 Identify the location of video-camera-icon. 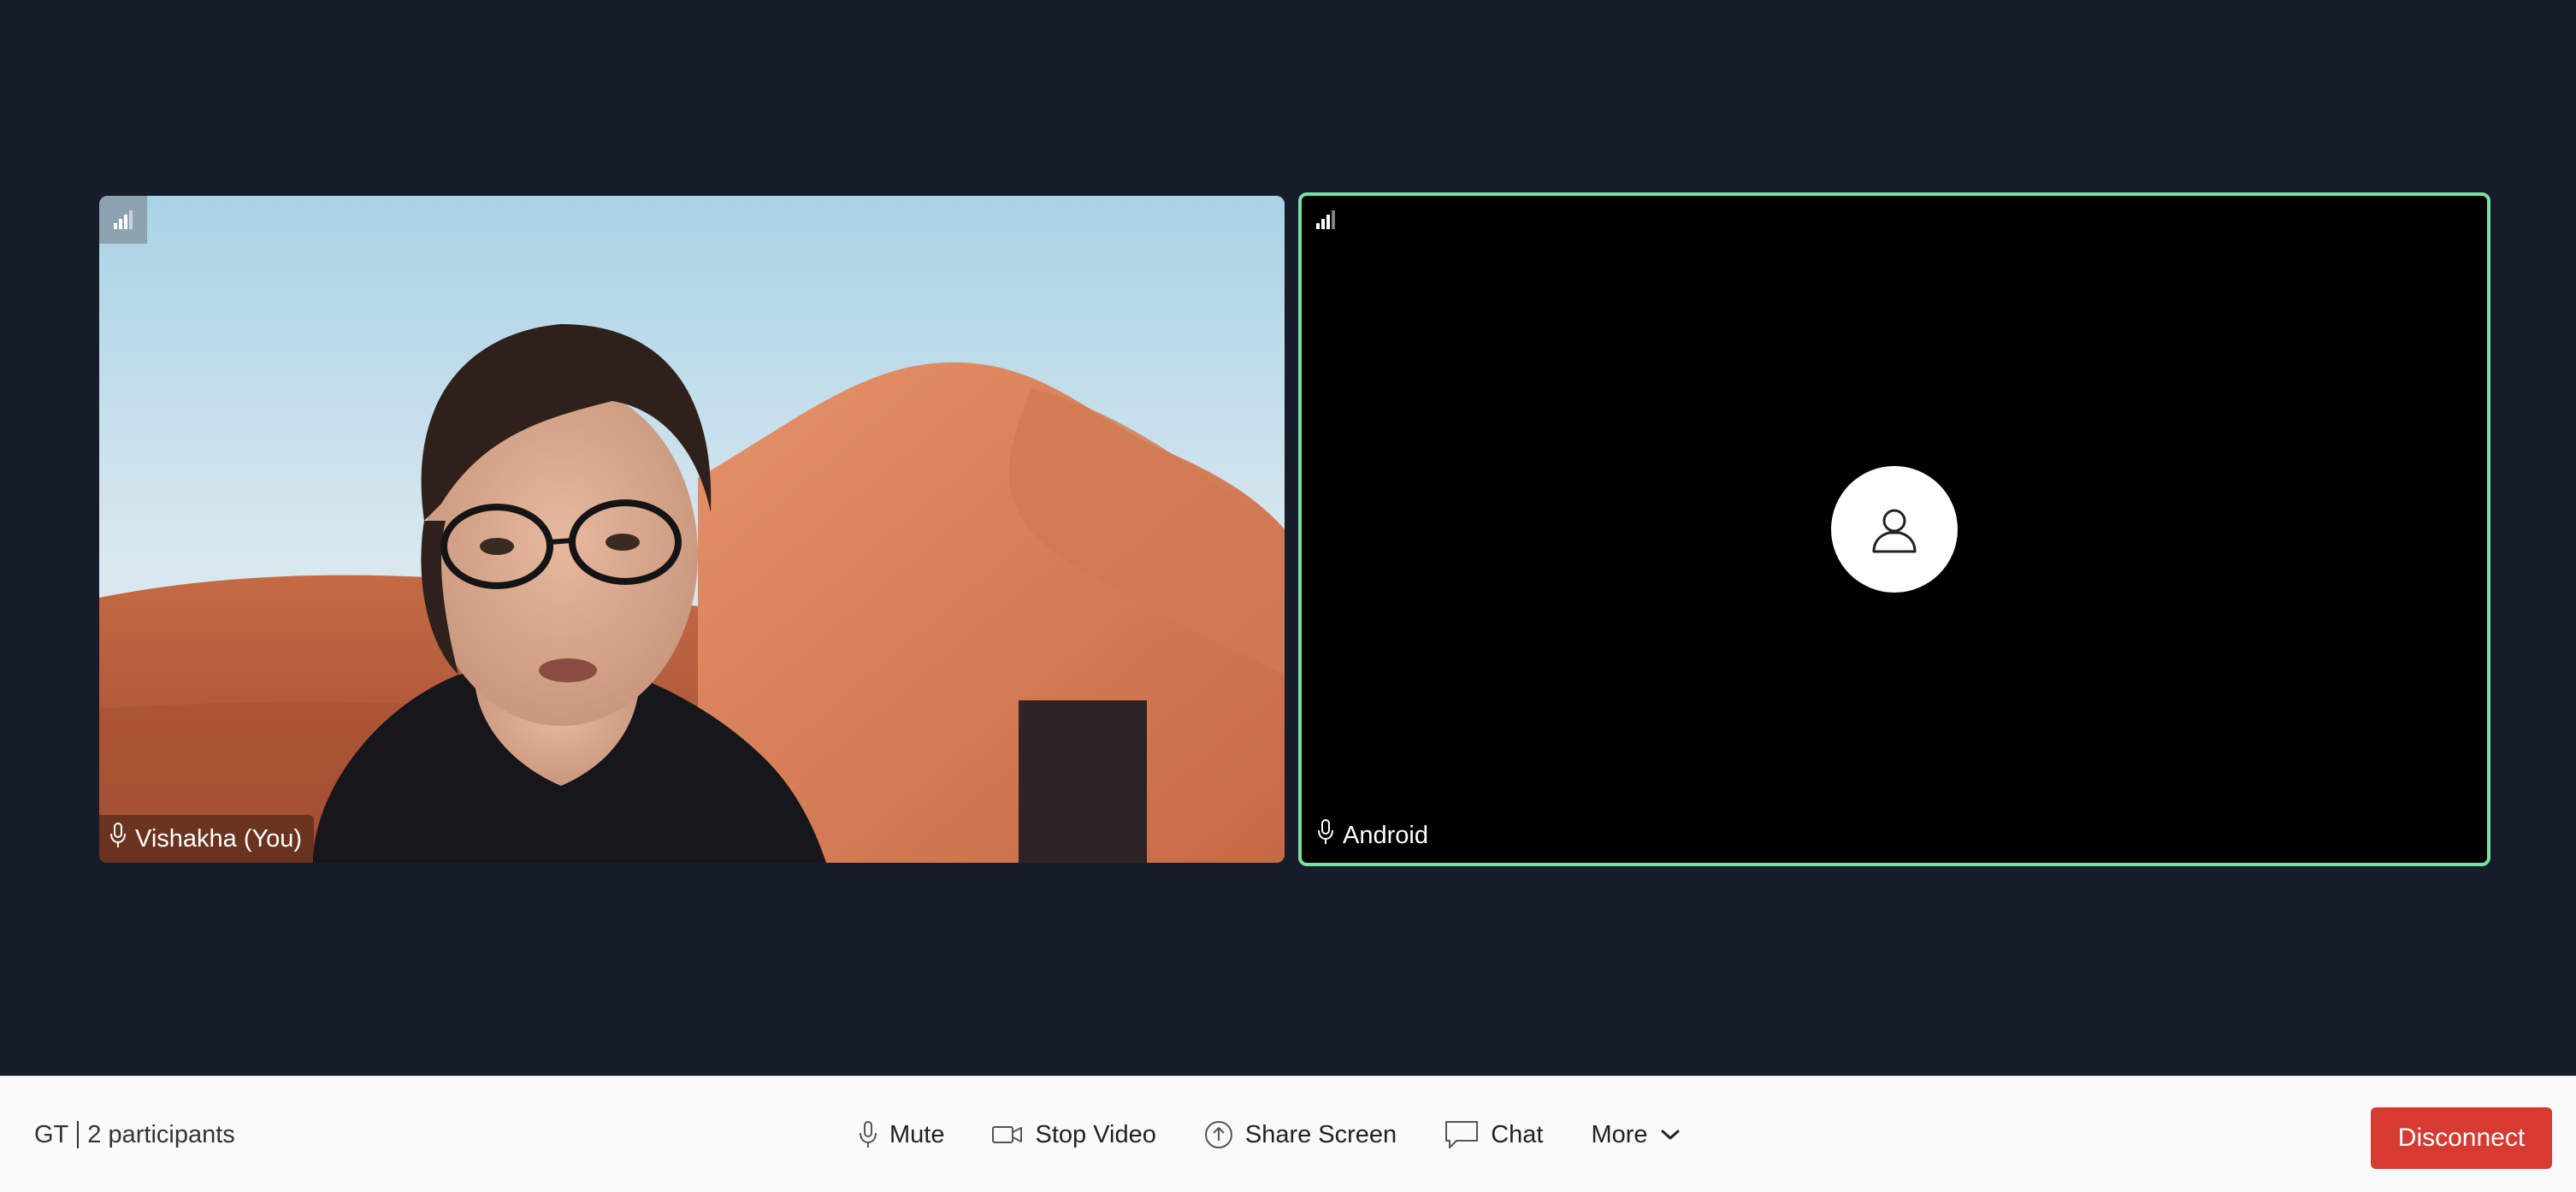
(1007, 1134).